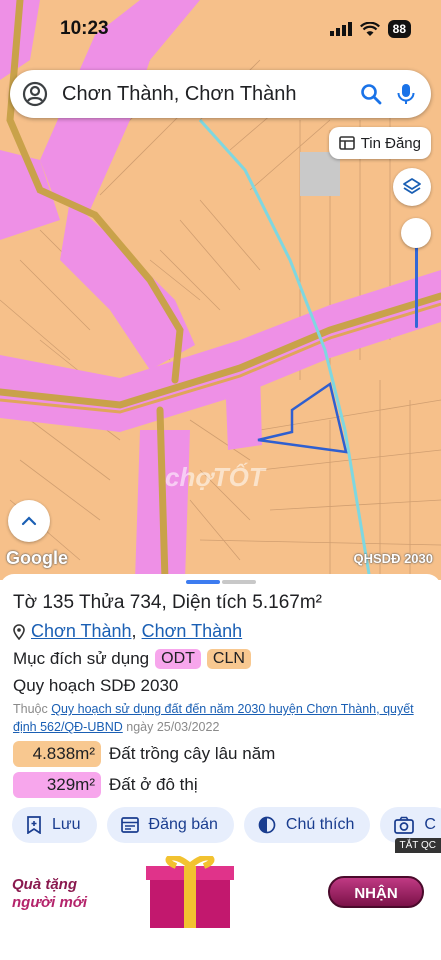  Describe the element at coordinates (58, 602) in the screenshot. I see `sheet-number: 135` at that location.